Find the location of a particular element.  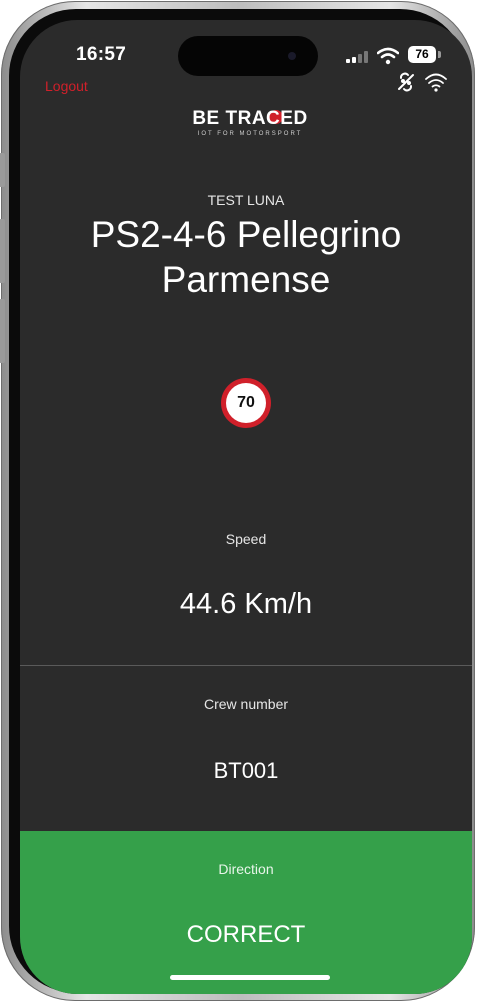

volume-down-button is located at coordinates (2, 331).